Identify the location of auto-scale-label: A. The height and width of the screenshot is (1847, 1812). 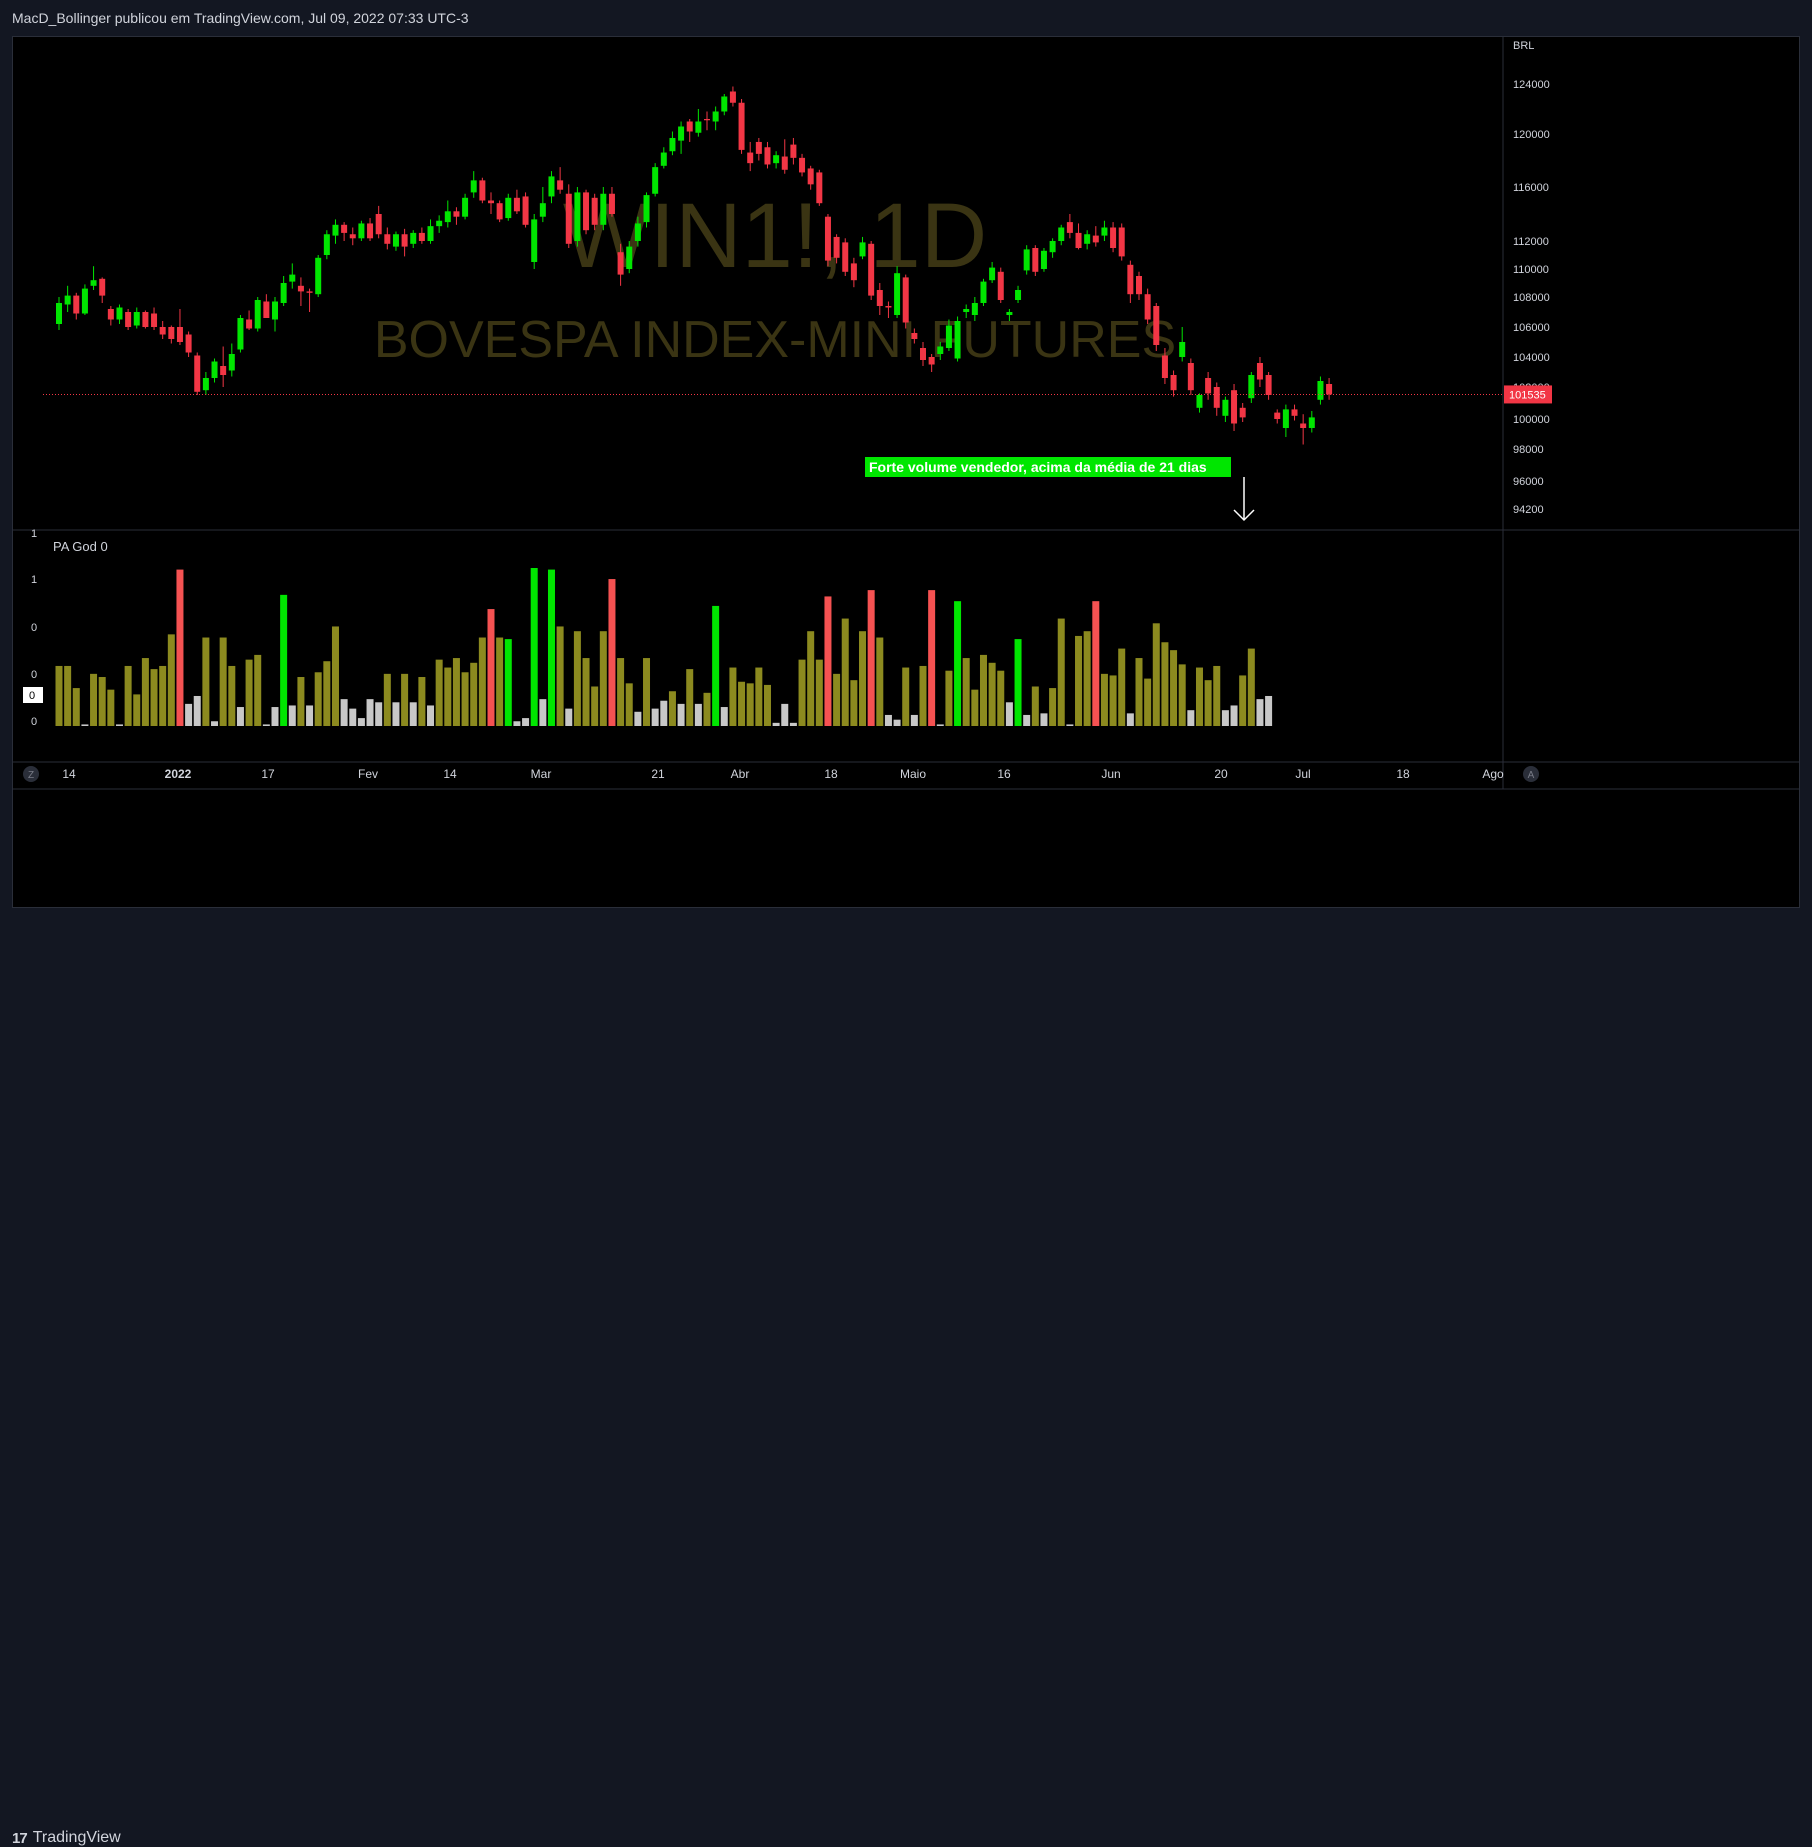
(1531, 775).